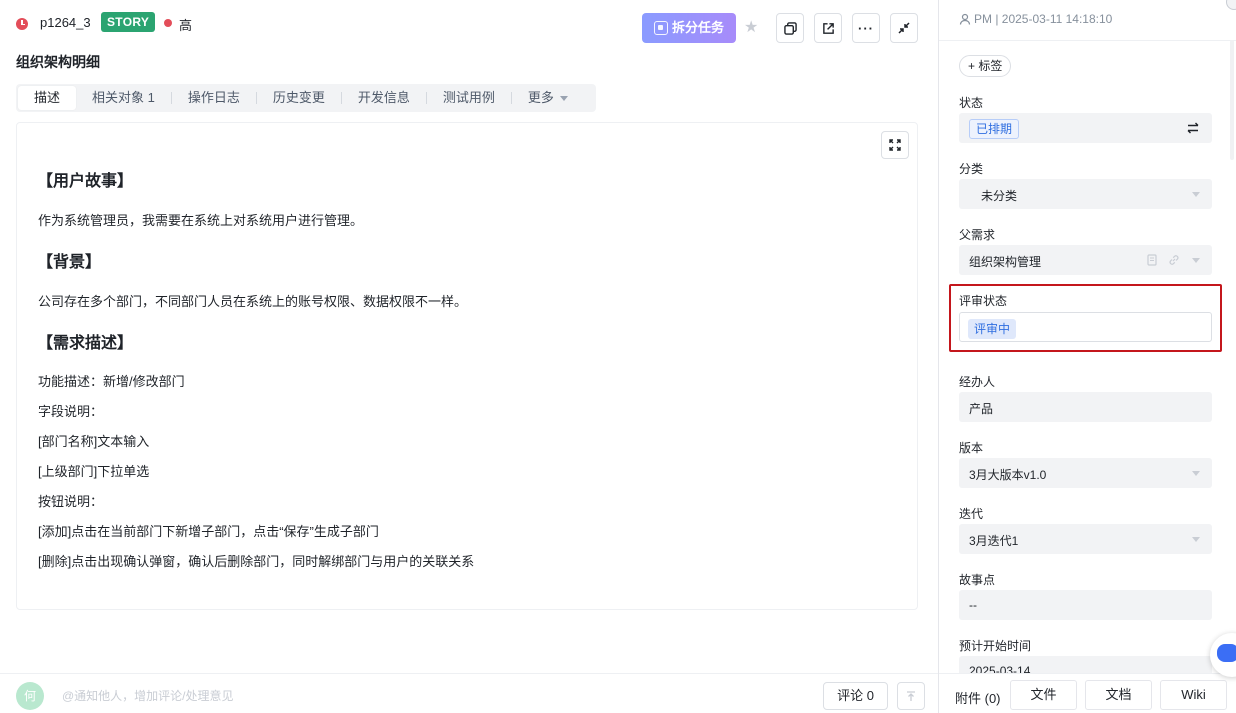  What do you see at coordinates (977, 382) in the screenshot?
I see `assignee-label: 经办人` at bounding box center [977, 382].